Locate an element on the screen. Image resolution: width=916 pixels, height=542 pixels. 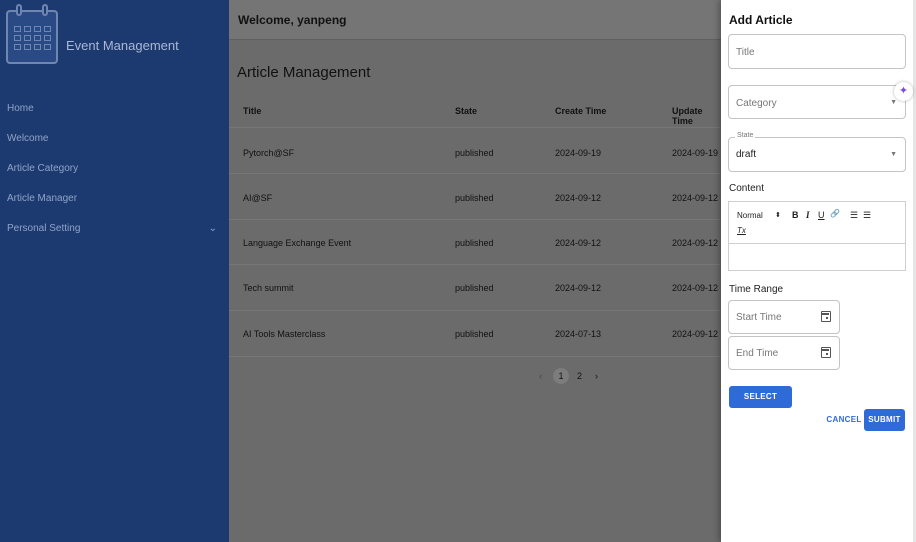
category-select: Category ▼ is located at coordinates (817, 102).